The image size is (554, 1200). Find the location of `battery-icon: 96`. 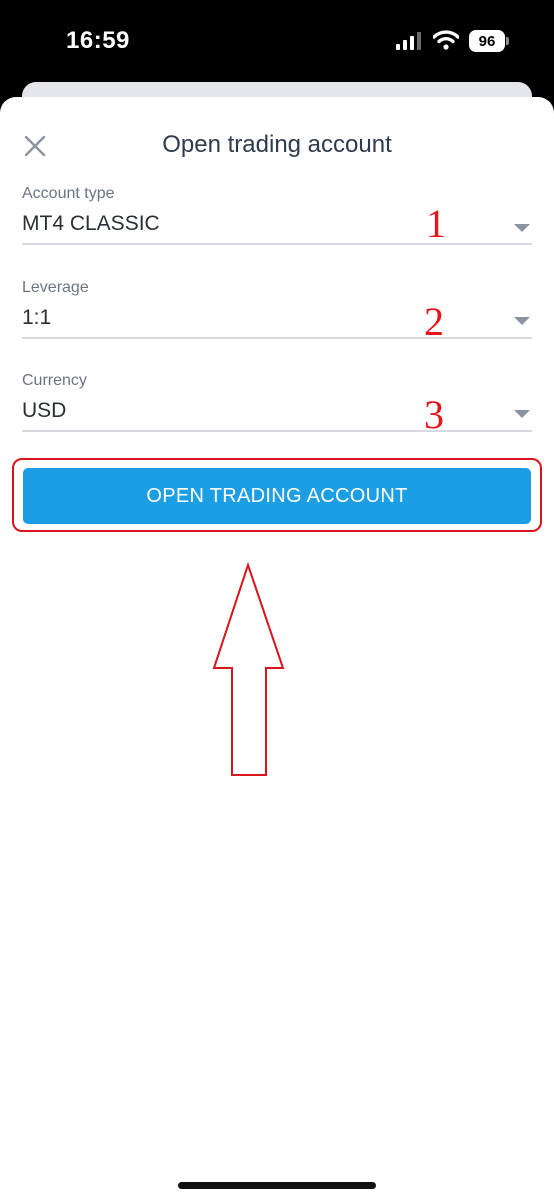

battery-icon: 96 is located at coordinates (487, 41).